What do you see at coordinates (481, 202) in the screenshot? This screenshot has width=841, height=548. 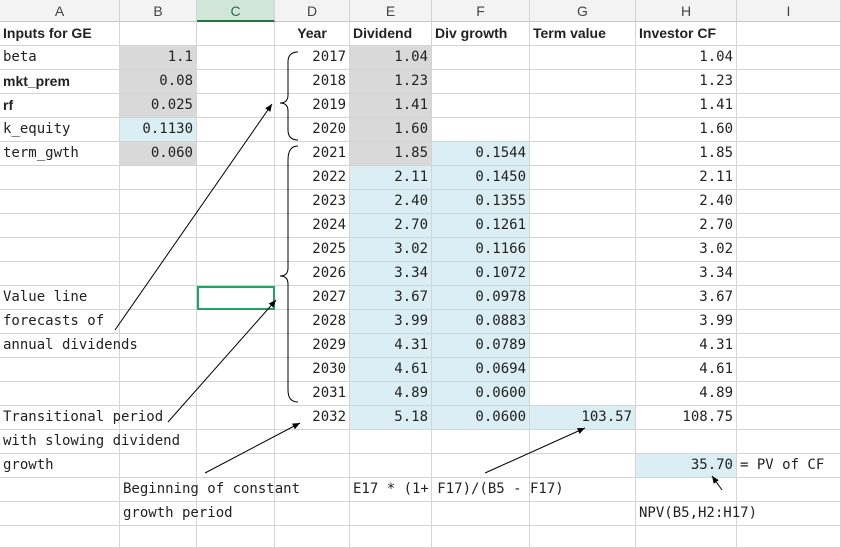 I see `div-growth-cell: 0.1355` at bounding box center [481, 202].